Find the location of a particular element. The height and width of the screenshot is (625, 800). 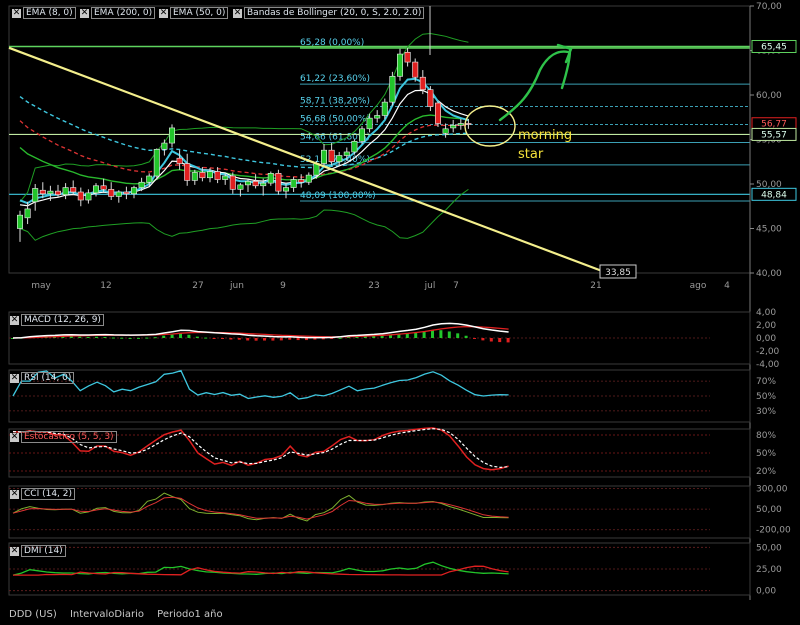

macd-tick-label: 4,00 is located at coordinates (766, 313).